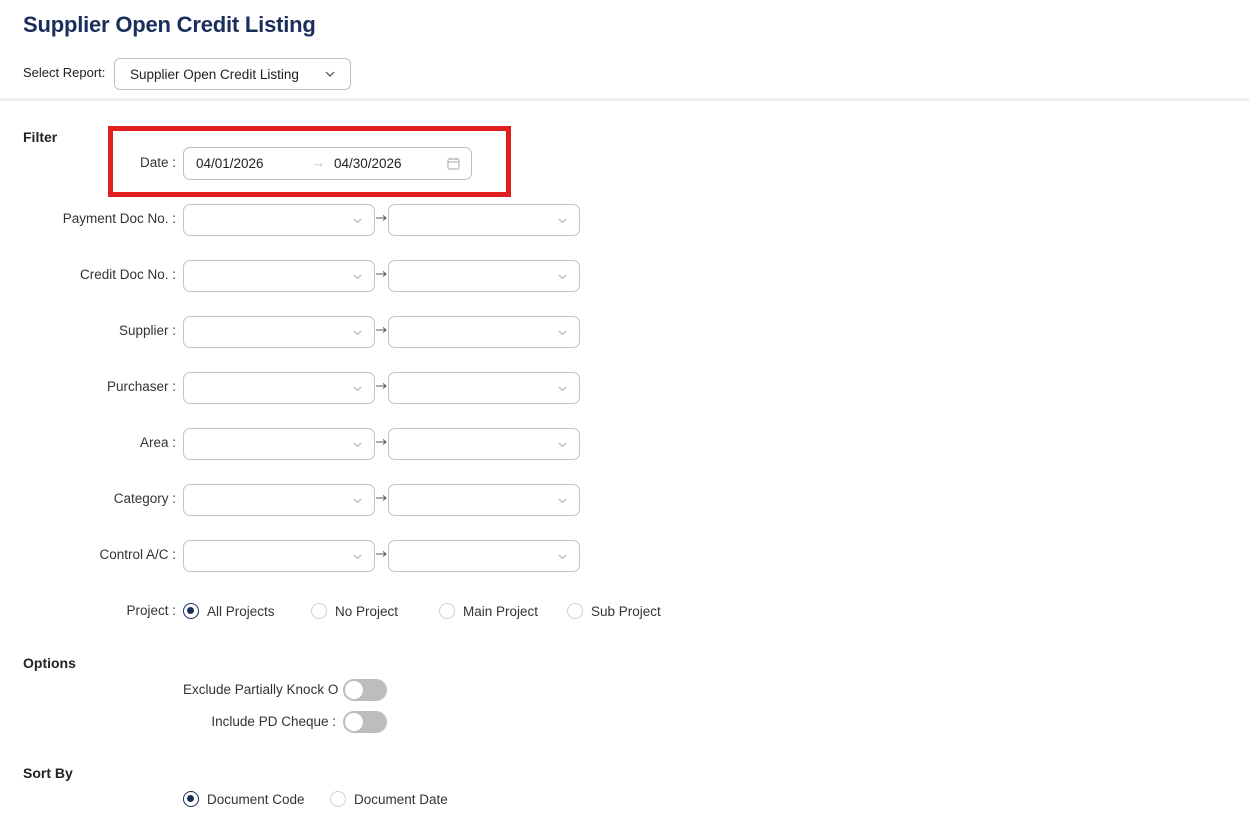 This screenshot has height=835, width=1249. What do you see at coordinates (624, 99) in the screenshot?
I see `header-divider` at bounding box center [624, 99].